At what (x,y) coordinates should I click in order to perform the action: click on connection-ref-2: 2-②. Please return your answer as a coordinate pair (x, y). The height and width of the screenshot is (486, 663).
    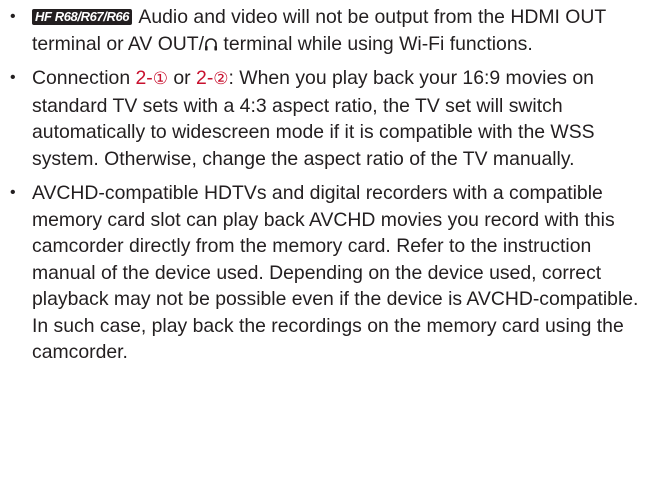
    Looking at the image, I should click on (212, 78).